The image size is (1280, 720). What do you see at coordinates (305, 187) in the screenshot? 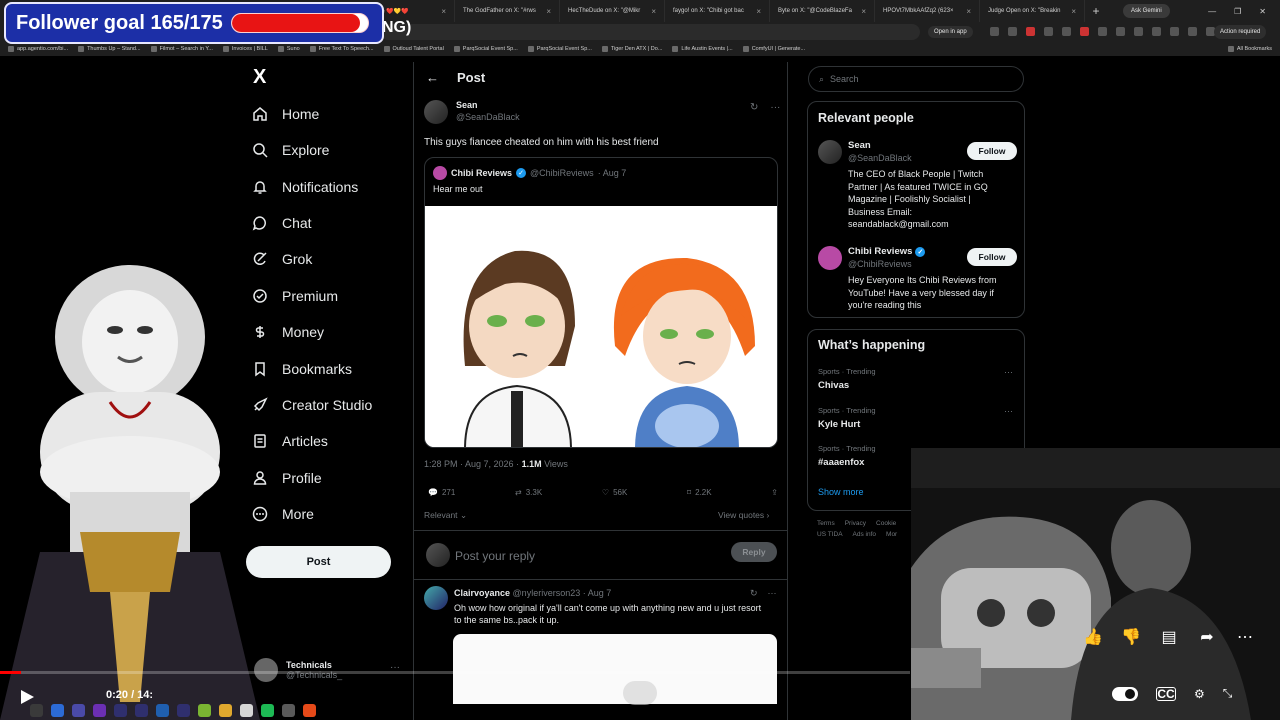
I see `nav-item-notifications: Notifications` at bounding box center [305, 187].